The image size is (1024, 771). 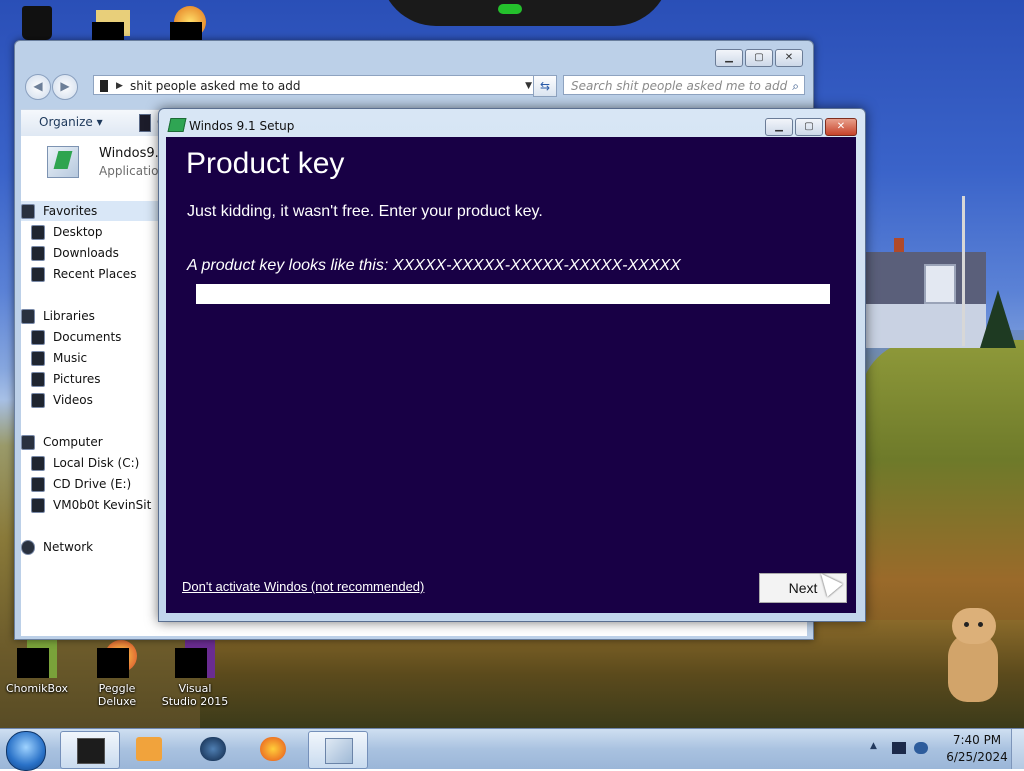 I want to click on top-gadget, so click(x=525, y=13).